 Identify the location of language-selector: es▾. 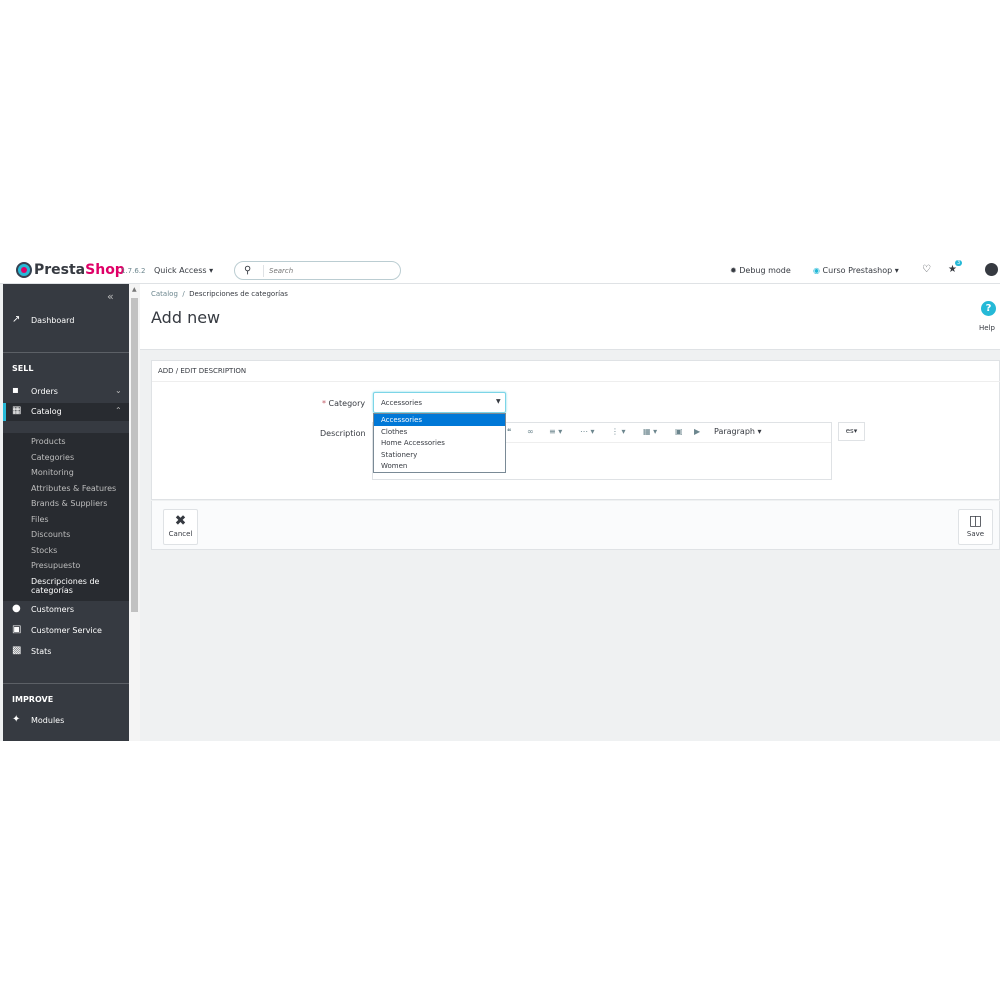
(851, 431).